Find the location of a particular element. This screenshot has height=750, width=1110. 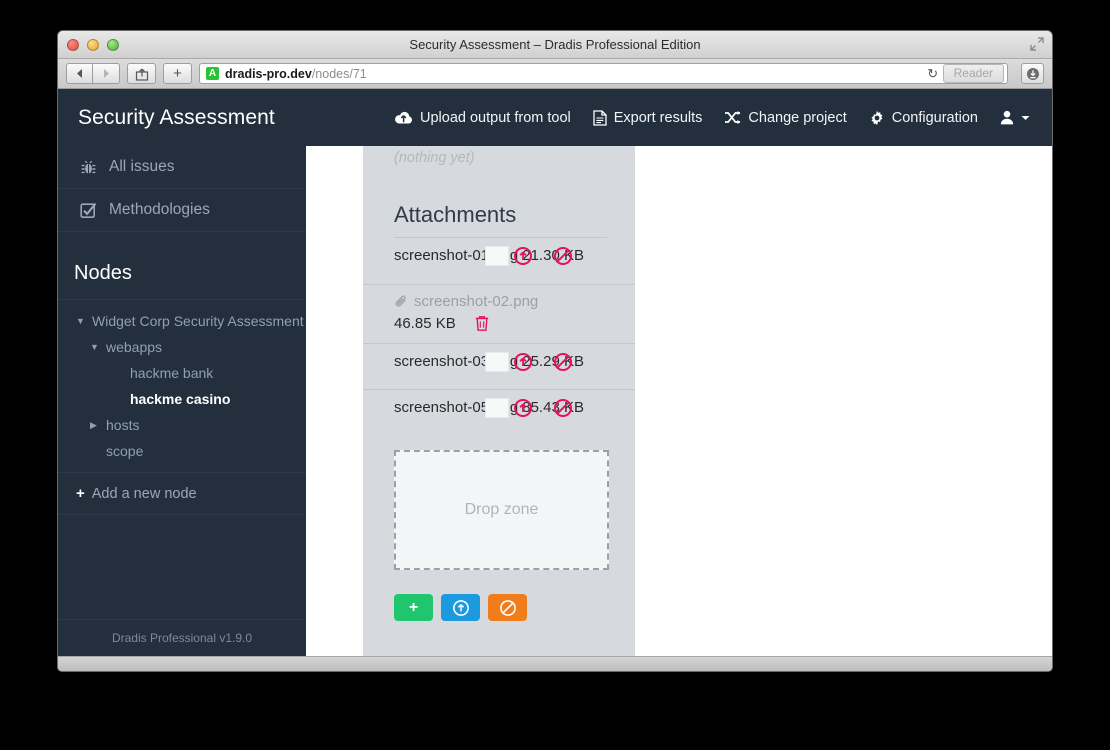

checkbox-icon is located at coordinates (88, 210).